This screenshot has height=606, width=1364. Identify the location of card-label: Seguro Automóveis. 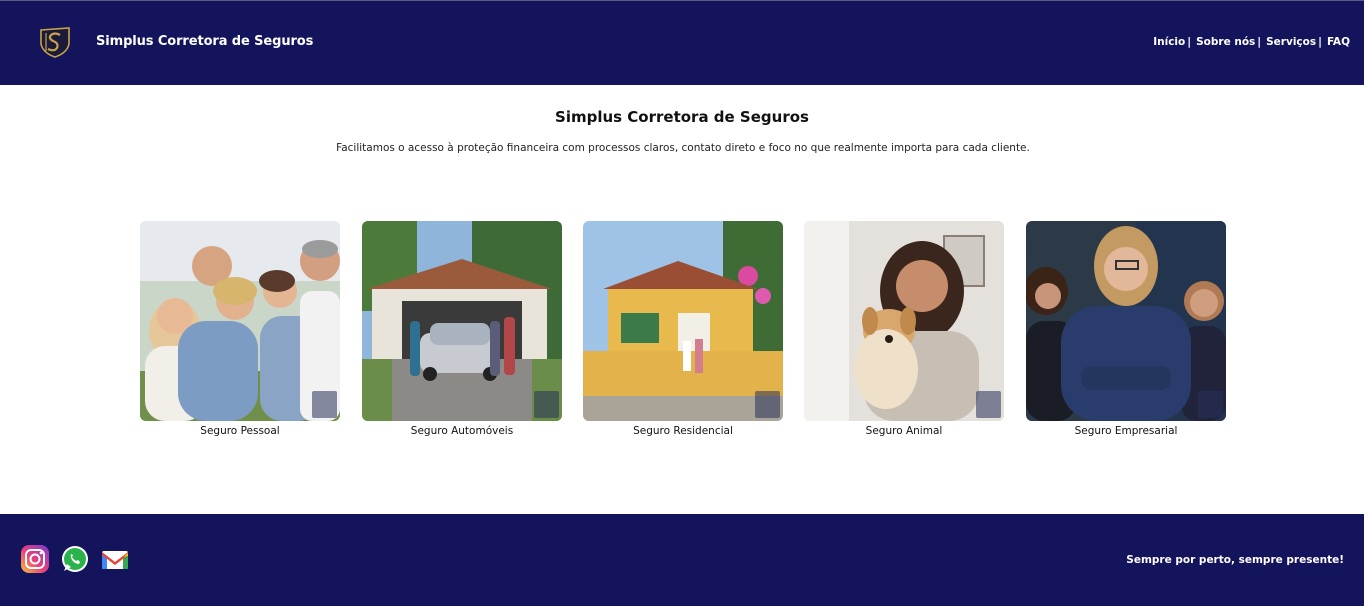
(462, 431).